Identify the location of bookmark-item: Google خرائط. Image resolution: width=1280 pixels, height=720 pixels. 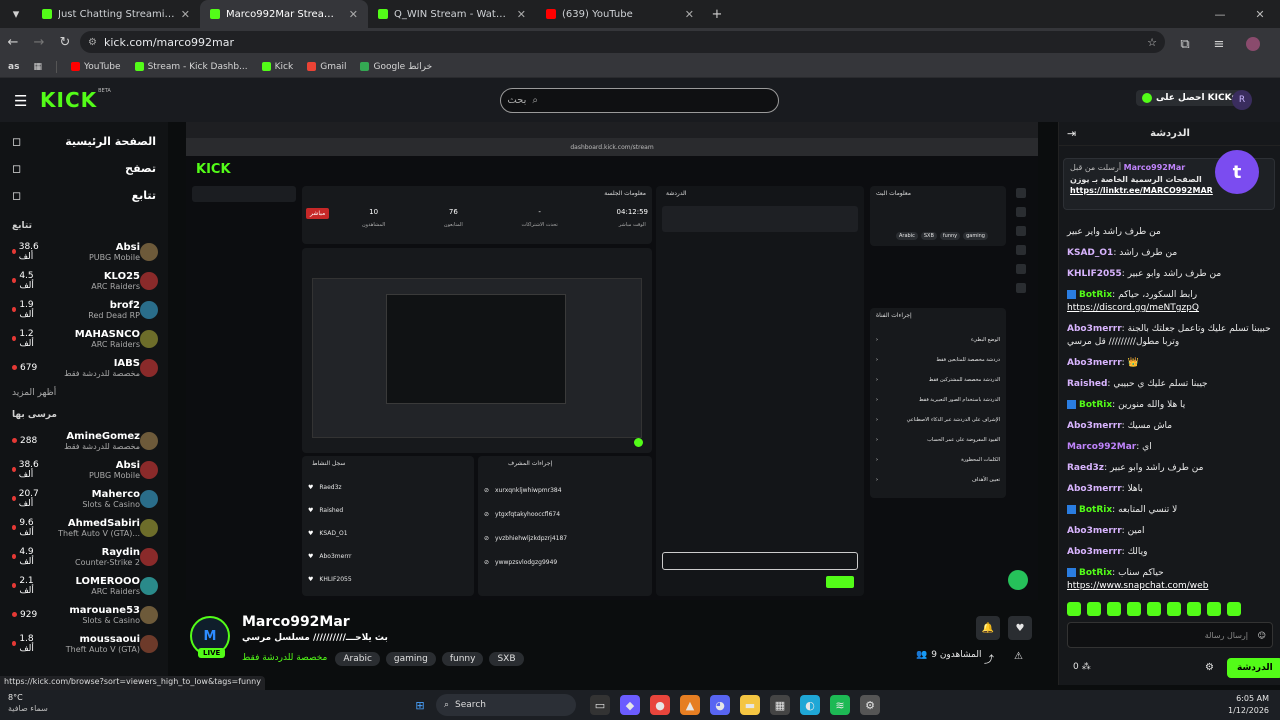
(396, 67).